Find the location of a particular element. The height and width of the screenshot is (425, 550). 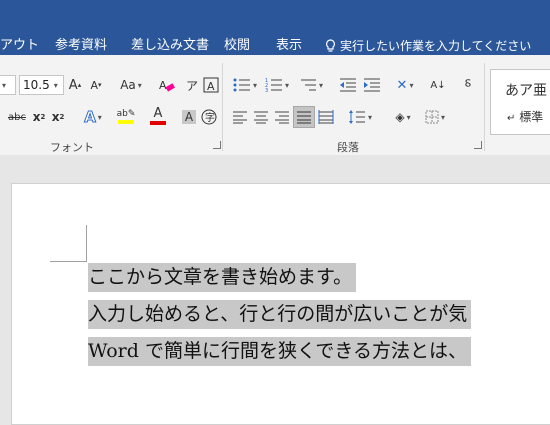

align-left-icon is located at coordinates (240, 117).